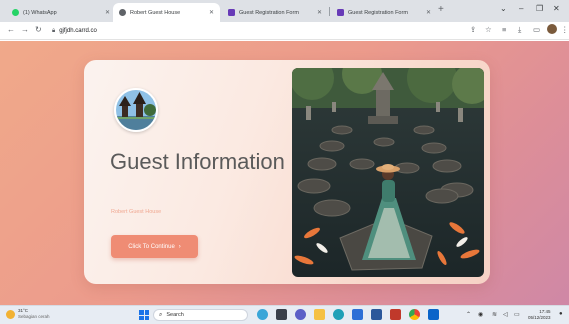  I want to click on edge-icon, so click(338, 314).